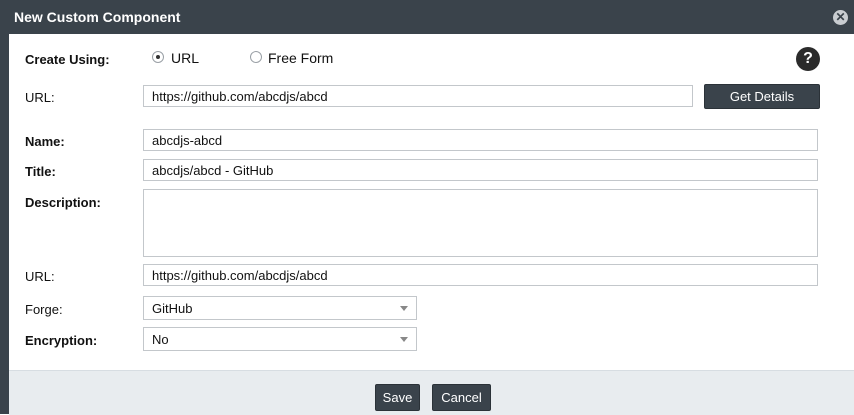 The width and height of the screenshot is (854, 415). Describe the element at coordinates (40, 276) in the screenshot. I see `url-label: URL:` at that location.